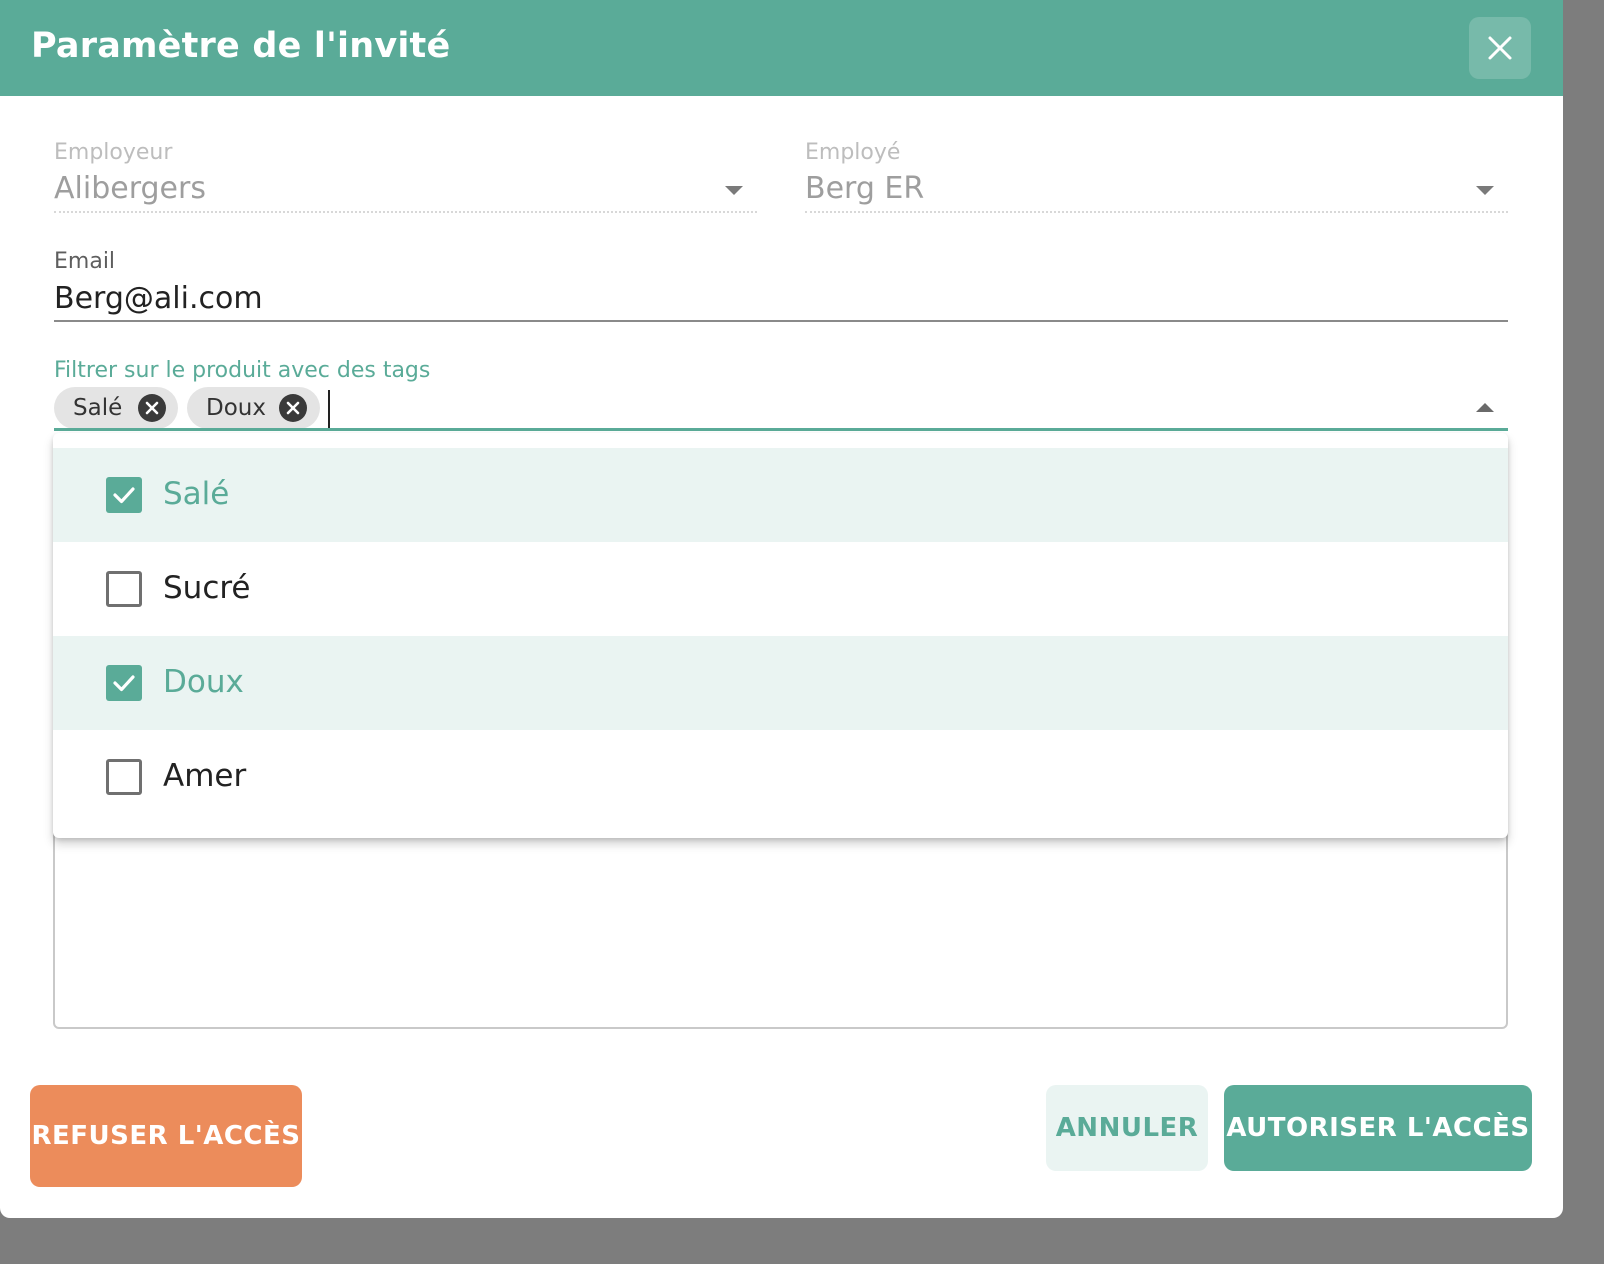  What do you see at coordinates (207, 588) in the screenshot?
I see `dropdown-option-label: Sucré` at bounding box center [207, 588].